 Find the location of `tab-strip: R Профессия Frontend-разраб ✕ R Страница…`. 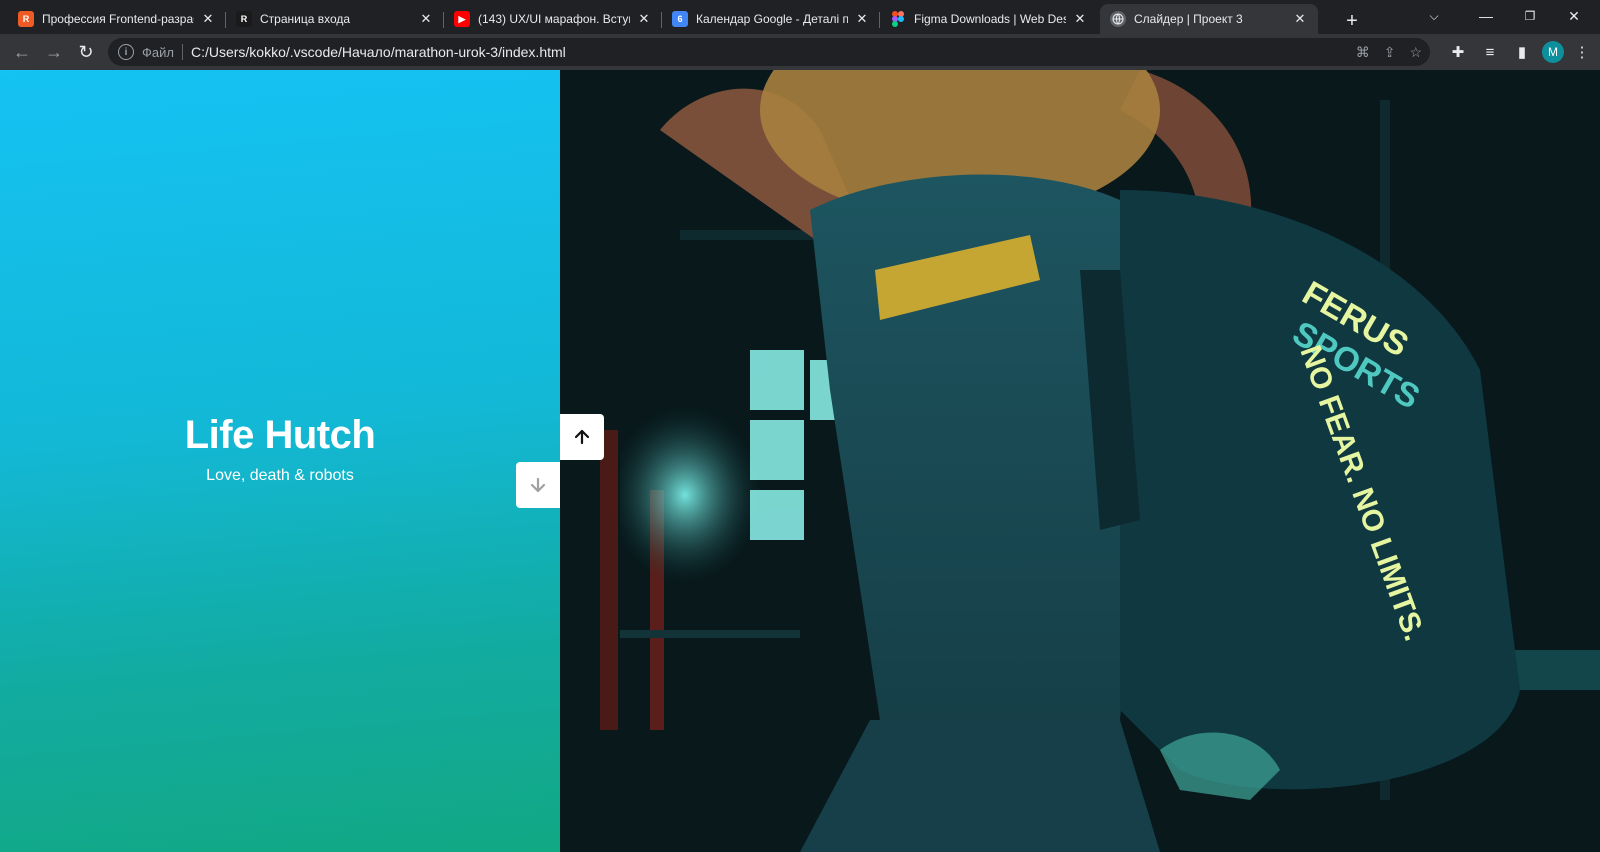

tab-strip: R Профессия Frontend-разраб ✕ R Страница… is located at coordinates (800, 17).